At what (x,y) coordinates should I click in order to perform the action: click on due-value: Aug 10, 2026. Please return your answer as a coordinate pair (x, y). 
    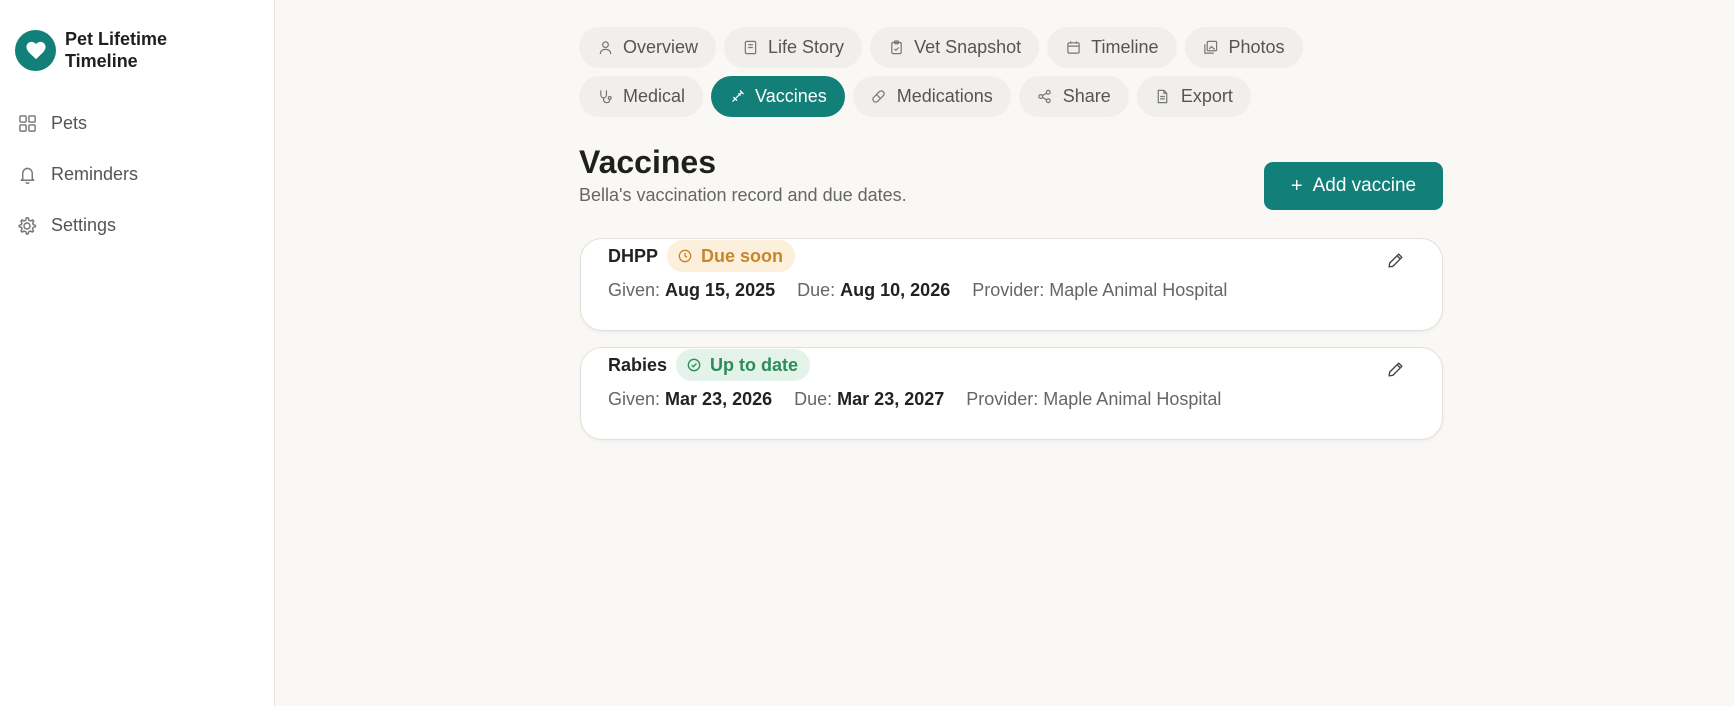
    Looking at the image, I should click on (895, 290).